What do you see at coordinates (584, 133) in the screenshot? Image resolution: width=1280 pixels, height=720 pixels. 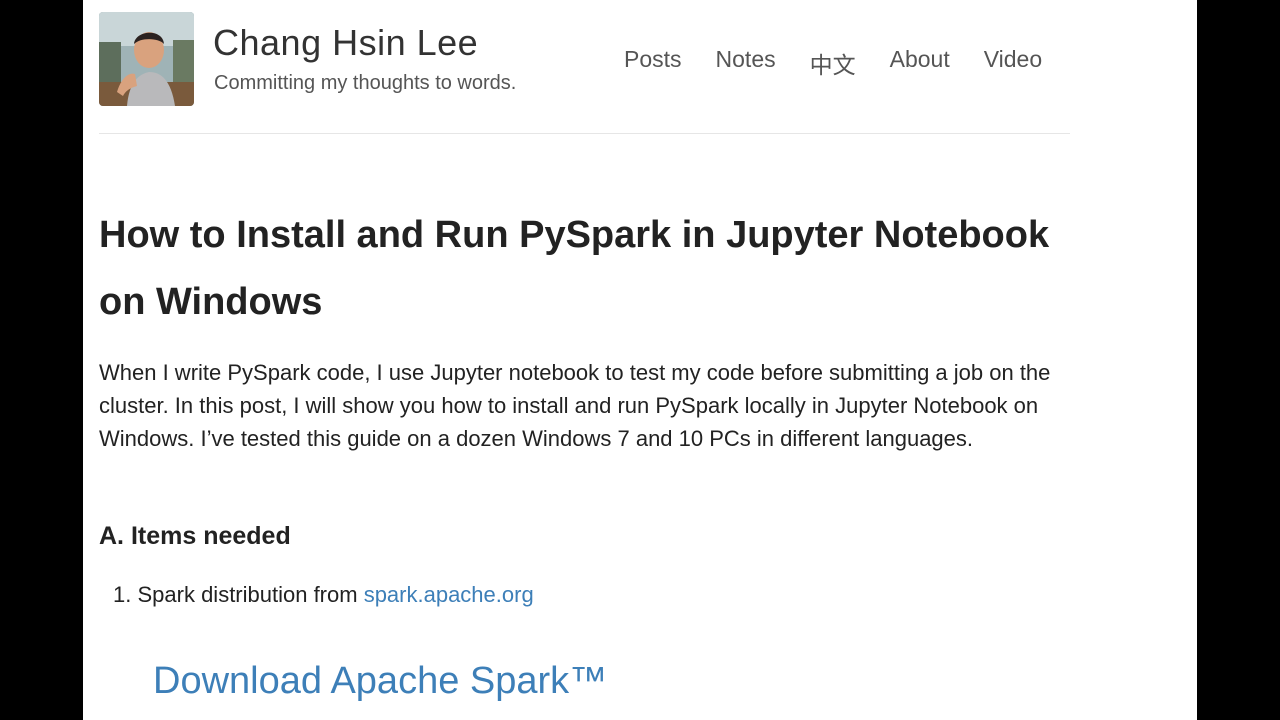 I see `header-divider` at bounding box center [584, 133].